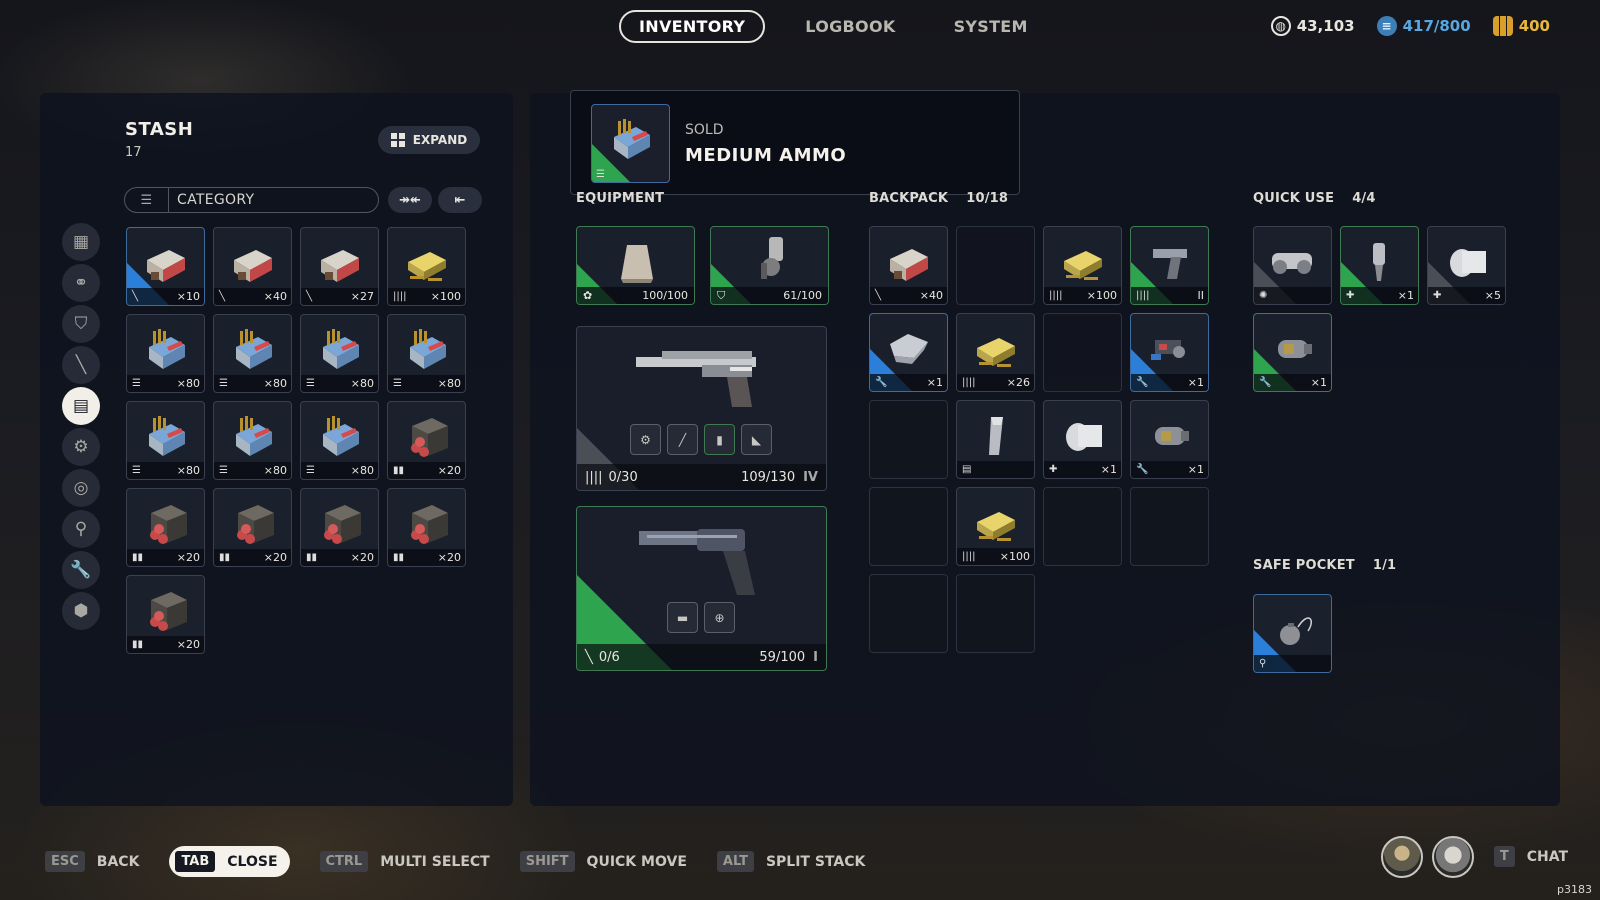 This screenshot has height=900, width=1600. I want to click on canister-icon, so click(1172, 436).